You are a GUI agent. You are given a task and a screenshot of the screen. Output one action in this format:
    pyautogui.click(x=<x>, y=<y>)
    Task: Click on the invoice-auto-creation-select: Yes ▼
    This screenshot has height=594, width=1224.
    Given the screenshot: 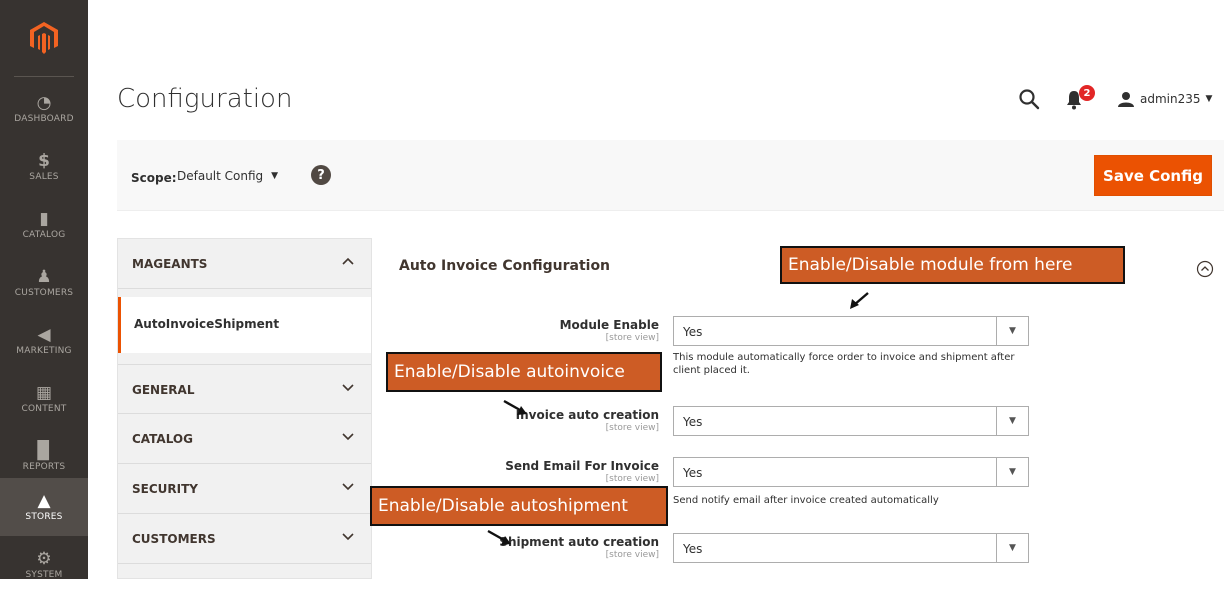 What is the action you would take?
    pyautogui.click(x=851, y=421)
    